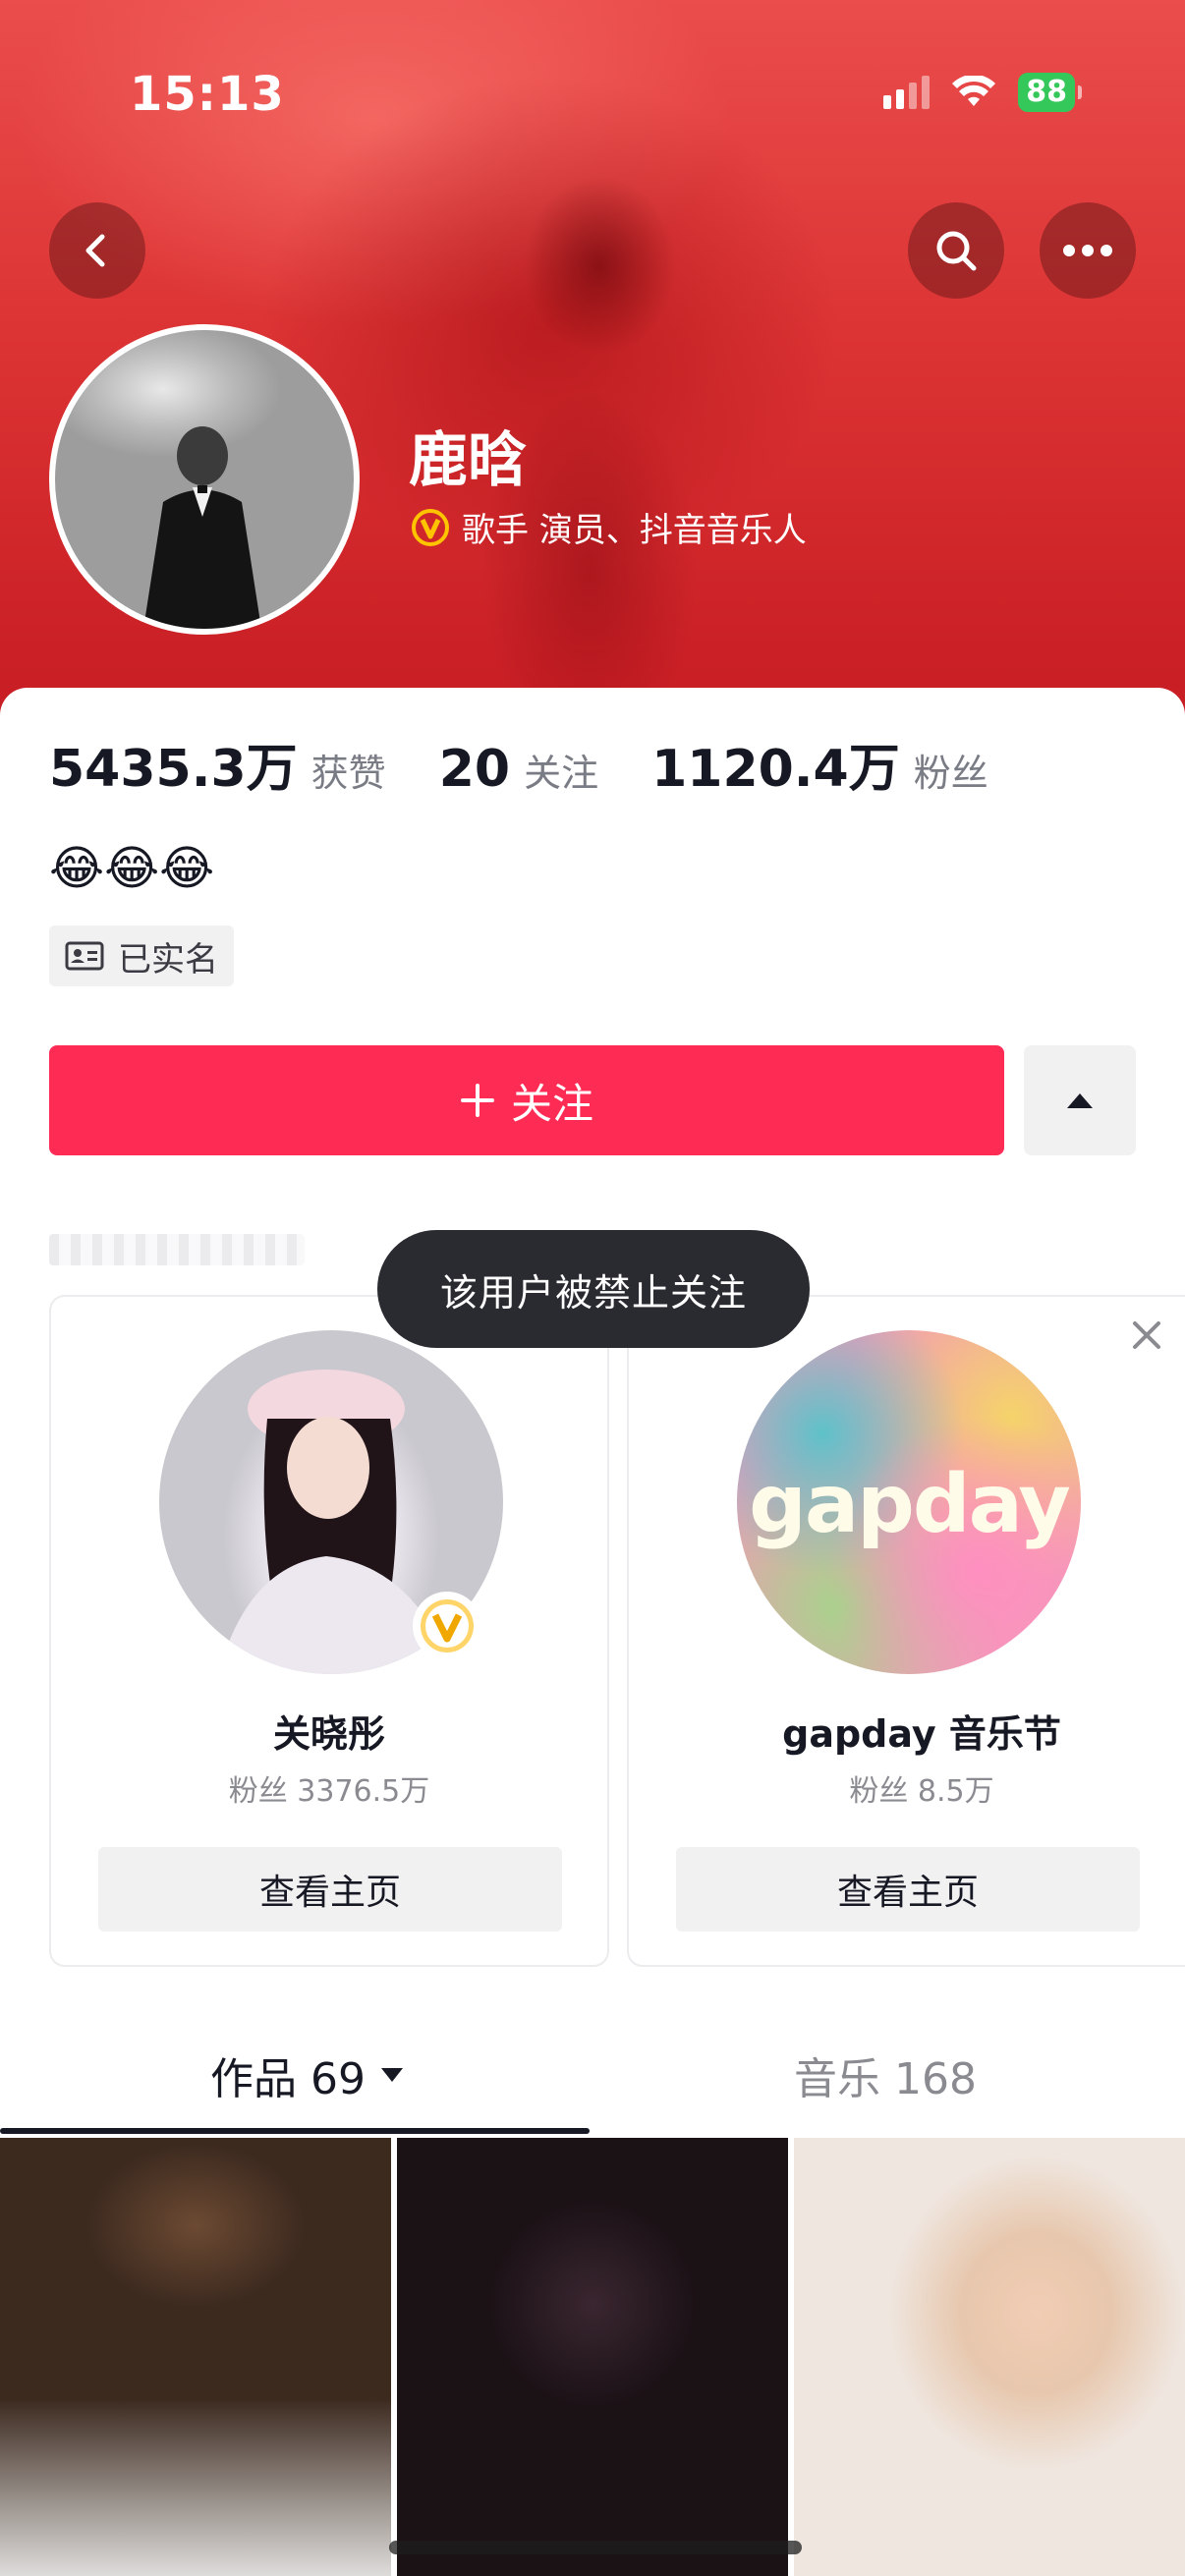 The width and height of the screenshot is (1185, 2576). I want to click on caret-up-icon, so click(1080, 1100).